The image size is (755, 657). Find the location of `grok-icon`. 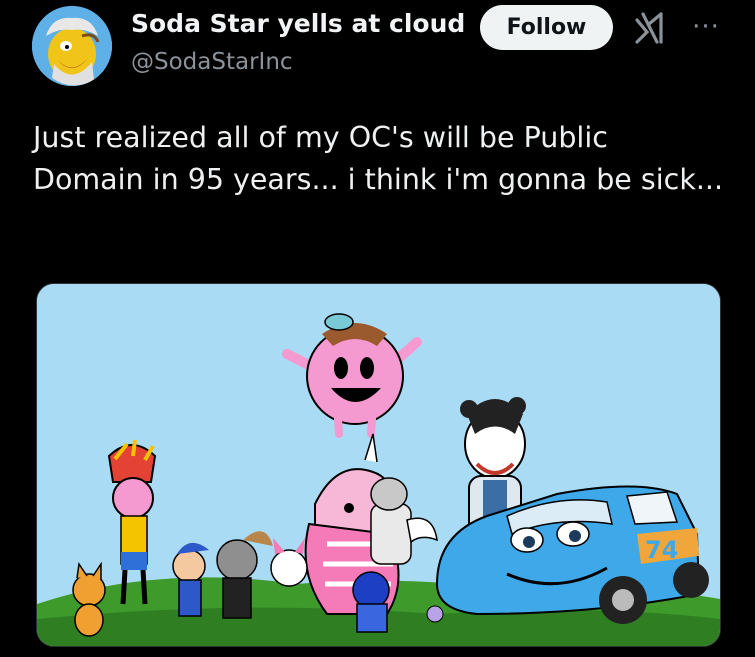

grok-icon is located at coordinates (651, 28).